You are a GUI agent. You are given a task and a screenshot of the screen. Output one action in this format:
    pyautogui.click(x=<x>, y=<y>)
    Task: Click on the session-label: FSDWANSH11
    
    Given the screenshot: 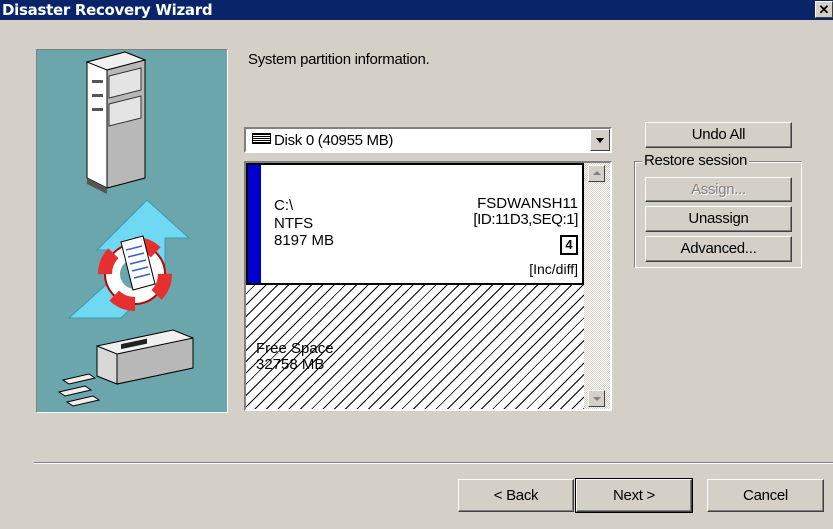 What is the action you would take?
    pyautogui.click(x=527, y=203)
    